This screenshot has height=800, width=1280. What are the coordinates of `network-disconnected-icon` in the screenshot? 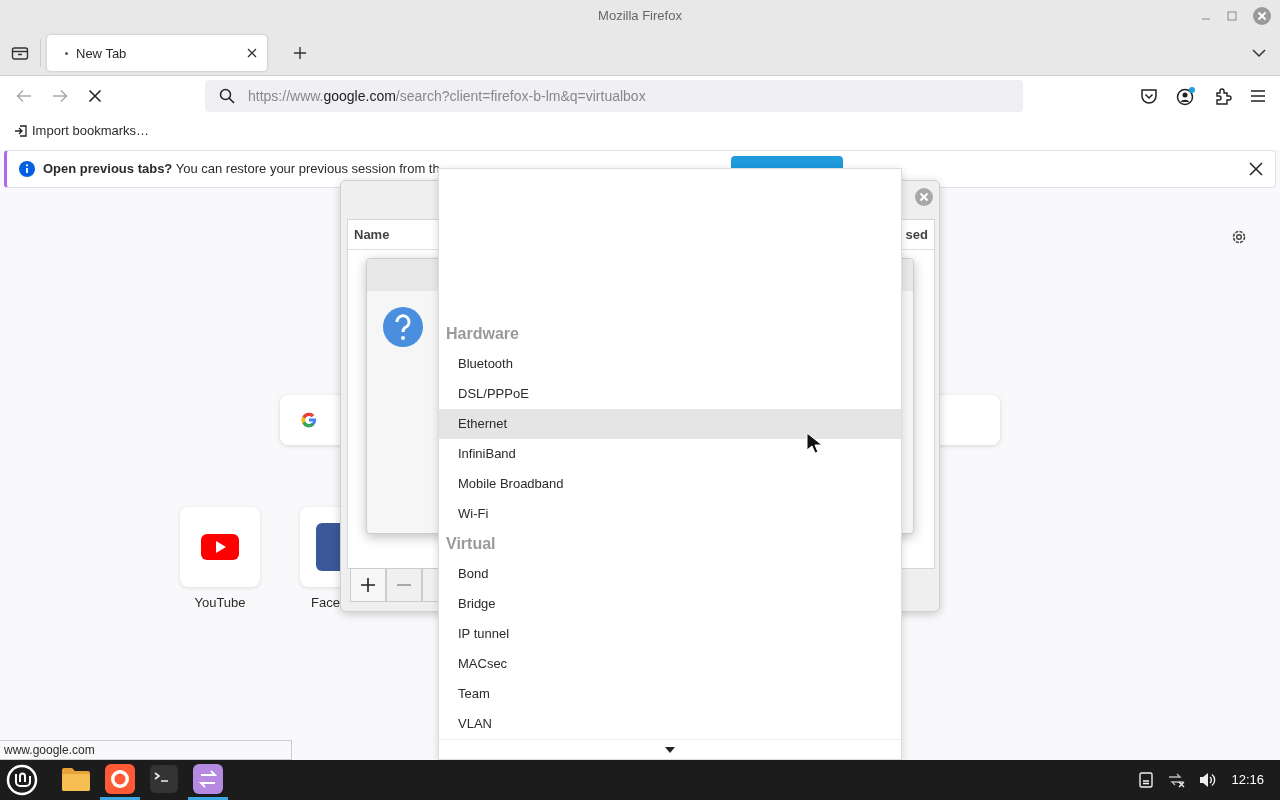 It's located at (1176, 780).